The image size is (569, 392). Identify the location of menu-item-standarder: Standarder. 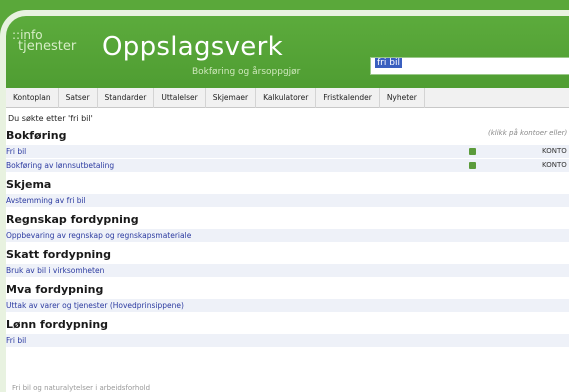
(126, 97).